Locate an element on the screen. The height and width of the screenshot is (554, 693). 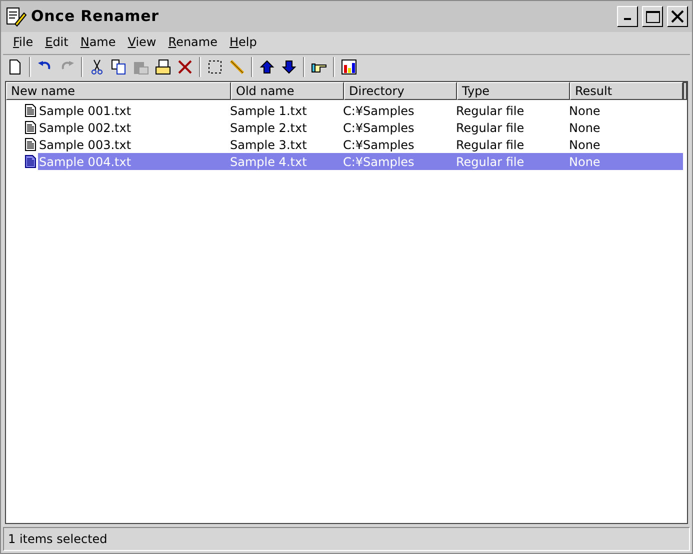
selection-icon is located at coordinates (215, 67).